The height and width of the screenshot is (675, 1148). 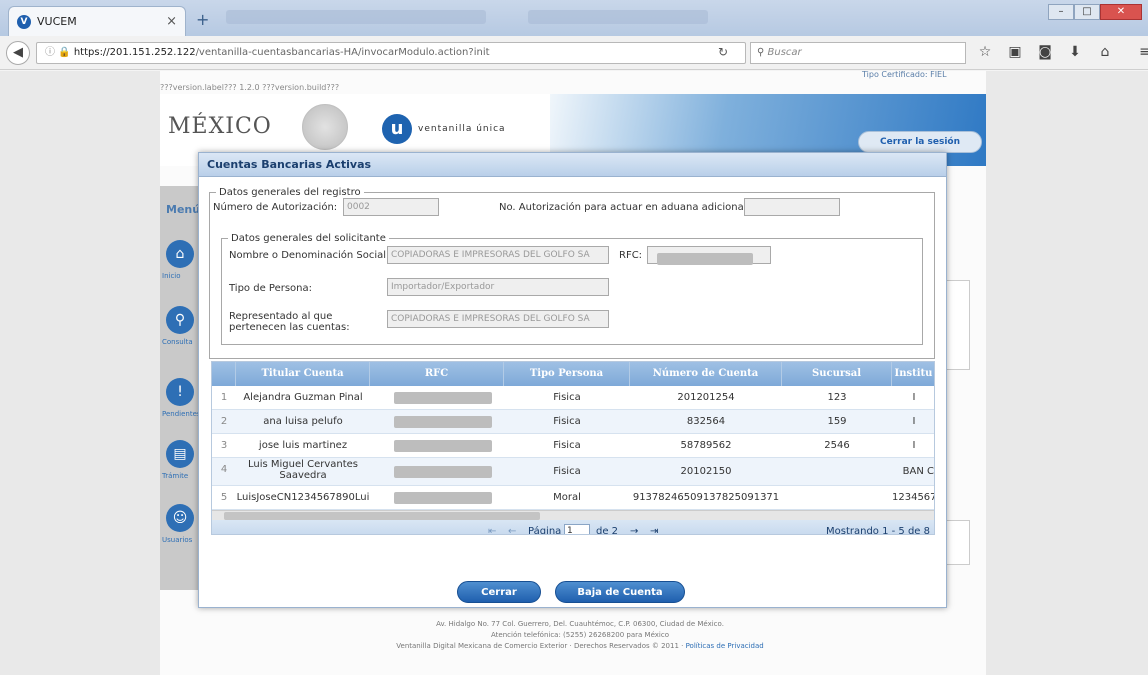 I want to click on sidebar-item-label: Trámite, so click(x=175, y=476).